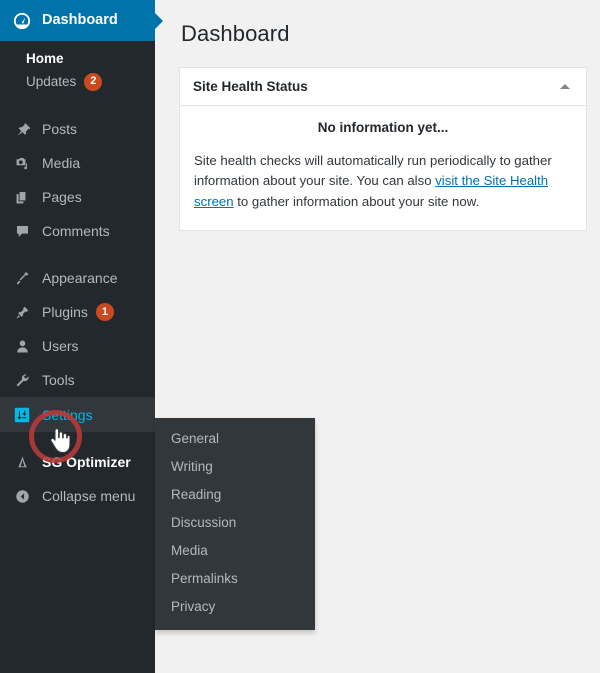 The width and height of the screenshot is (600, 673). What do you see at coordinates (195, 438) in the screenshot?
I see `flyout-item-label: General` at bounding box center [195, 438].